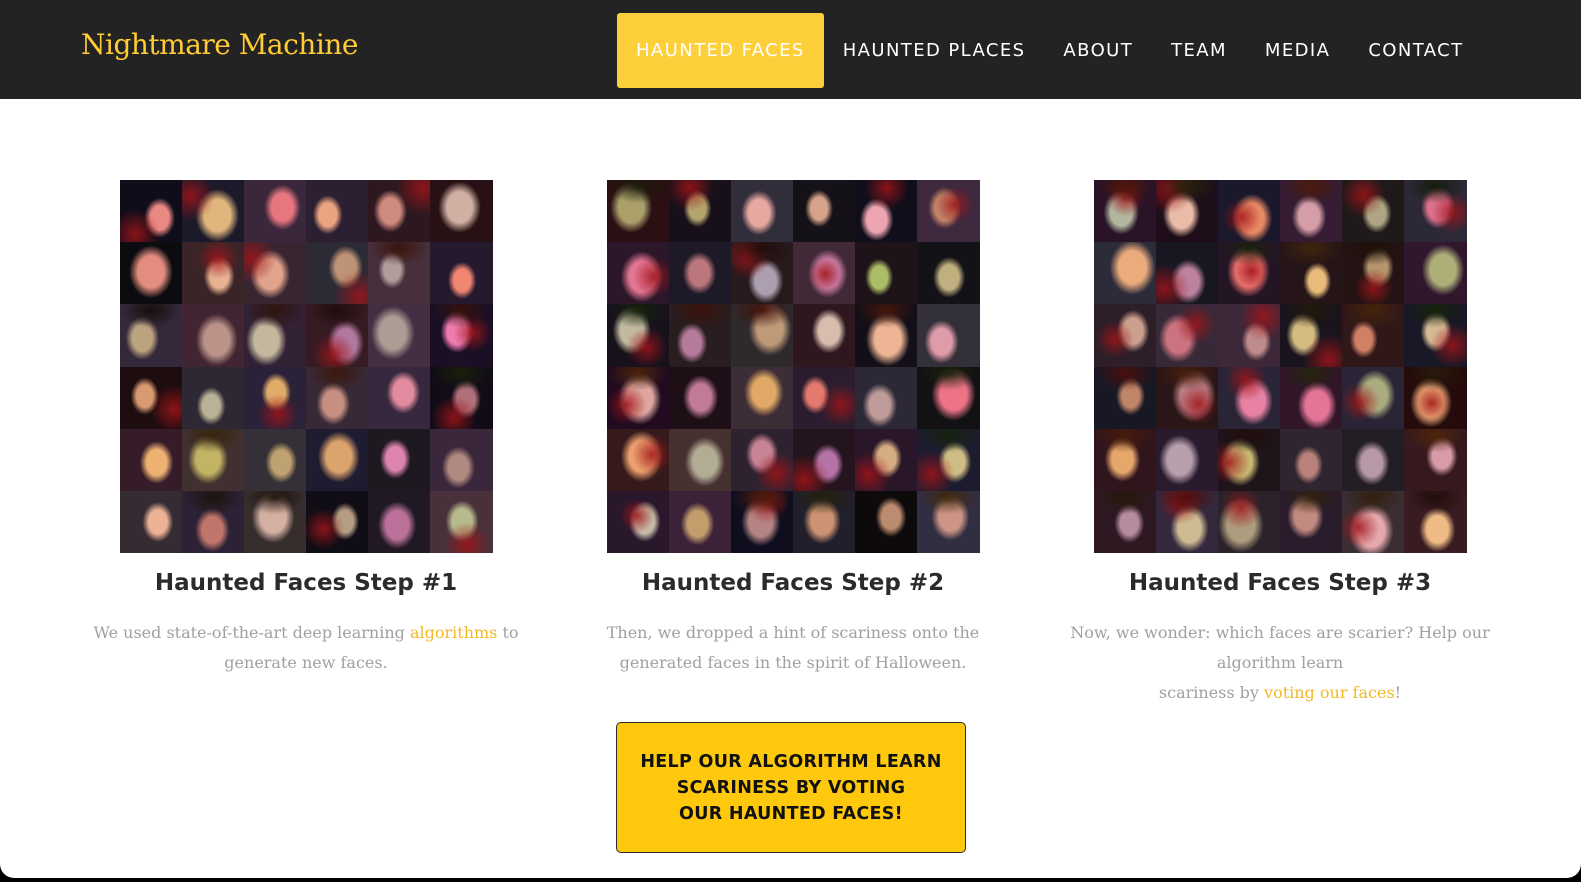 The image size is (1581, 882). I want to click on algorithms-link: algorithms, so click(453, 632).